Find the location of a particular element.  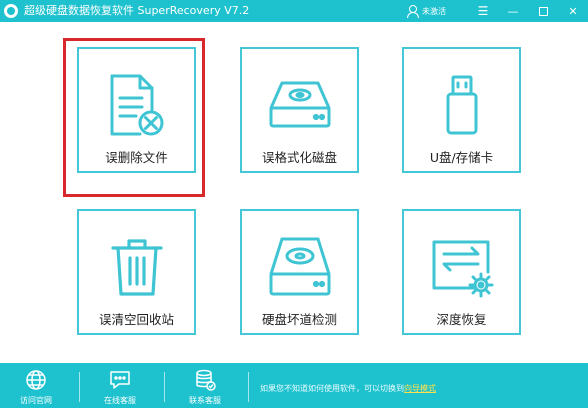

tile-deleted-file: 误删除文件 is located at coordinates (136, 110).